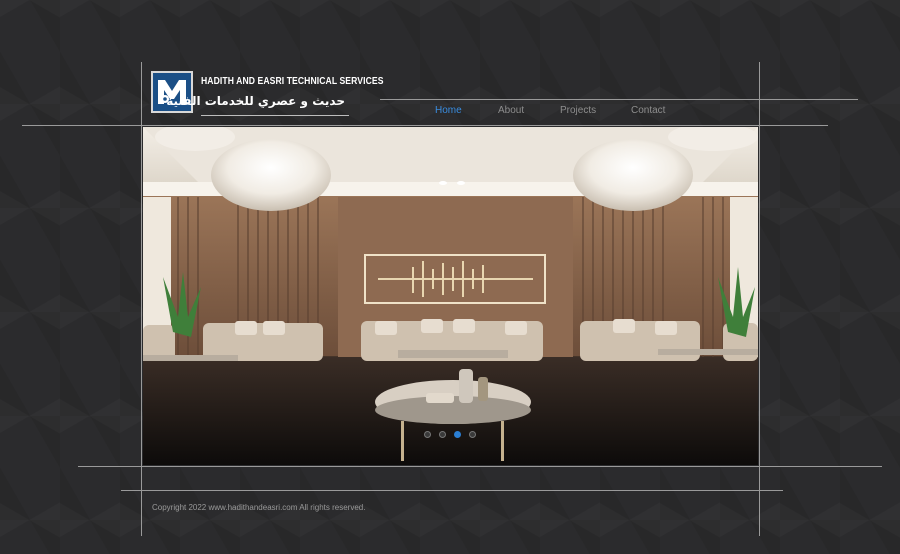 This screenshot has height=554, width=900. Describe the element at coordinates (619, 99) in the screenshot. I see `guide-line-header-top` at that location.